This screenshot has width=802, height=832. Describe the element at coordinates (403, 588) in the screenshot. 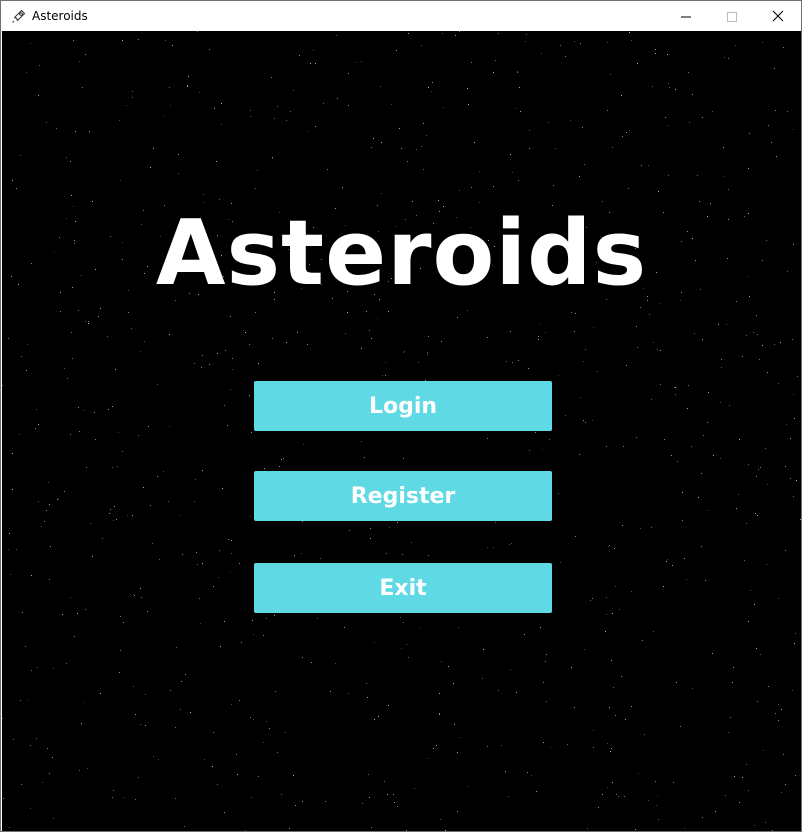

I see `exit-button: Exit` at that location.